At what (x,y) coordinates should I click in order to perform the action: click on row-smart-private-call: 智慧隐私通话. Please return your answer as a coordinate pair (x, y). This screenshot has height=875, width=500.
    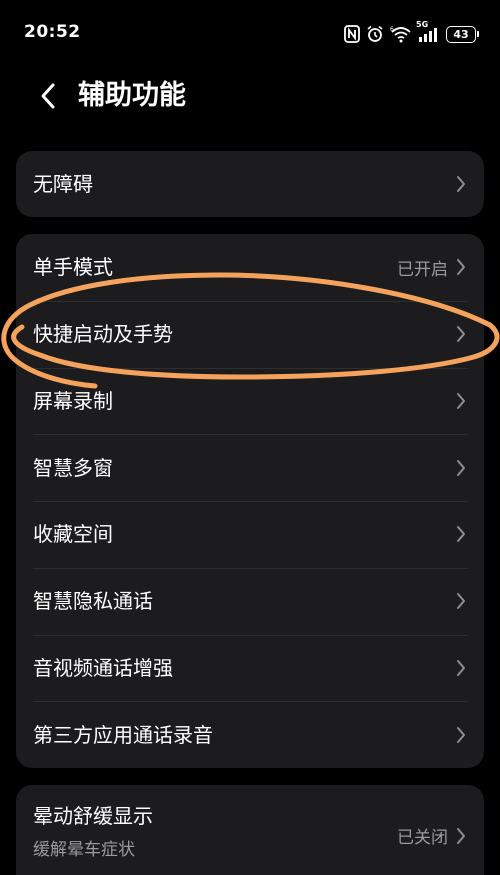
    Looking at the image, I should click on (250, 601).